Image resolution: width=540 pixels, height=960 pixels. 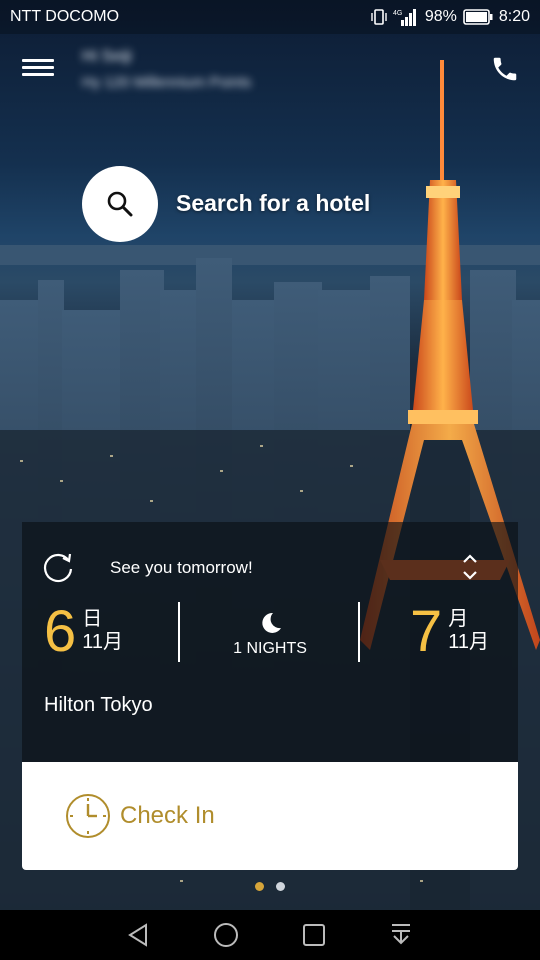 What do you see at coordinates (469, 642) in the screenshot?
I see `check-out-month: 11月` at bounding box center [469, 642].